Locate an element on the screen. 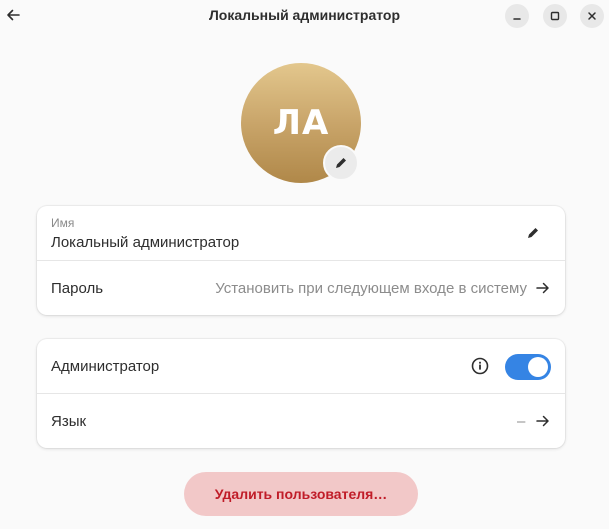 This screenshot has height=529, width=609. name-edit-button is located at coordinates (533, 233).